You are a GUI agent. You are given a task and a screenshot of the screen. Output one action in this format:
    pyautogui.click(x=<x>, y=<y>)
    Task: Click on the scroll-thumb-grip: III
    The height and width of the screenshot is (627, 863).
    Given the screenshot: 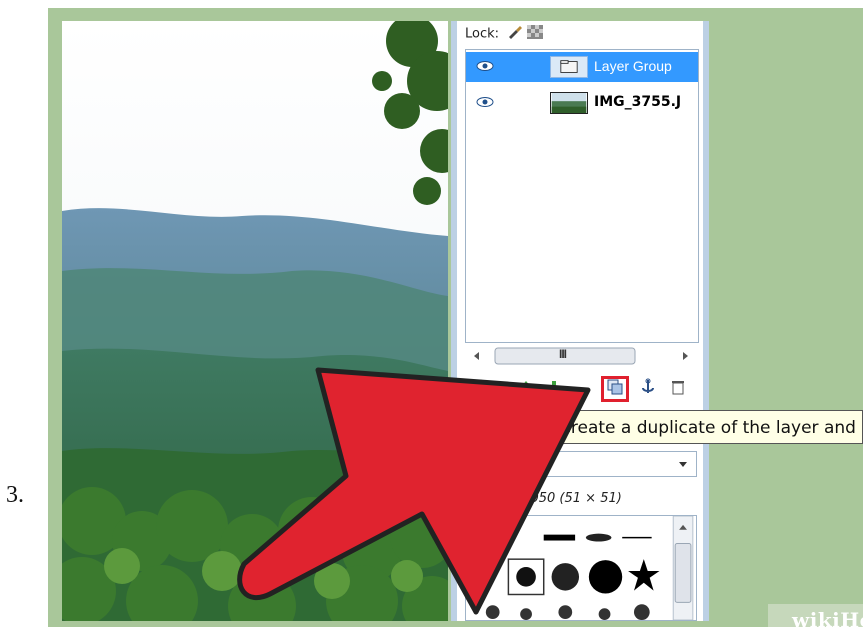 What is the action you would take?
    pyautogui.click(x=563, y=354)
    